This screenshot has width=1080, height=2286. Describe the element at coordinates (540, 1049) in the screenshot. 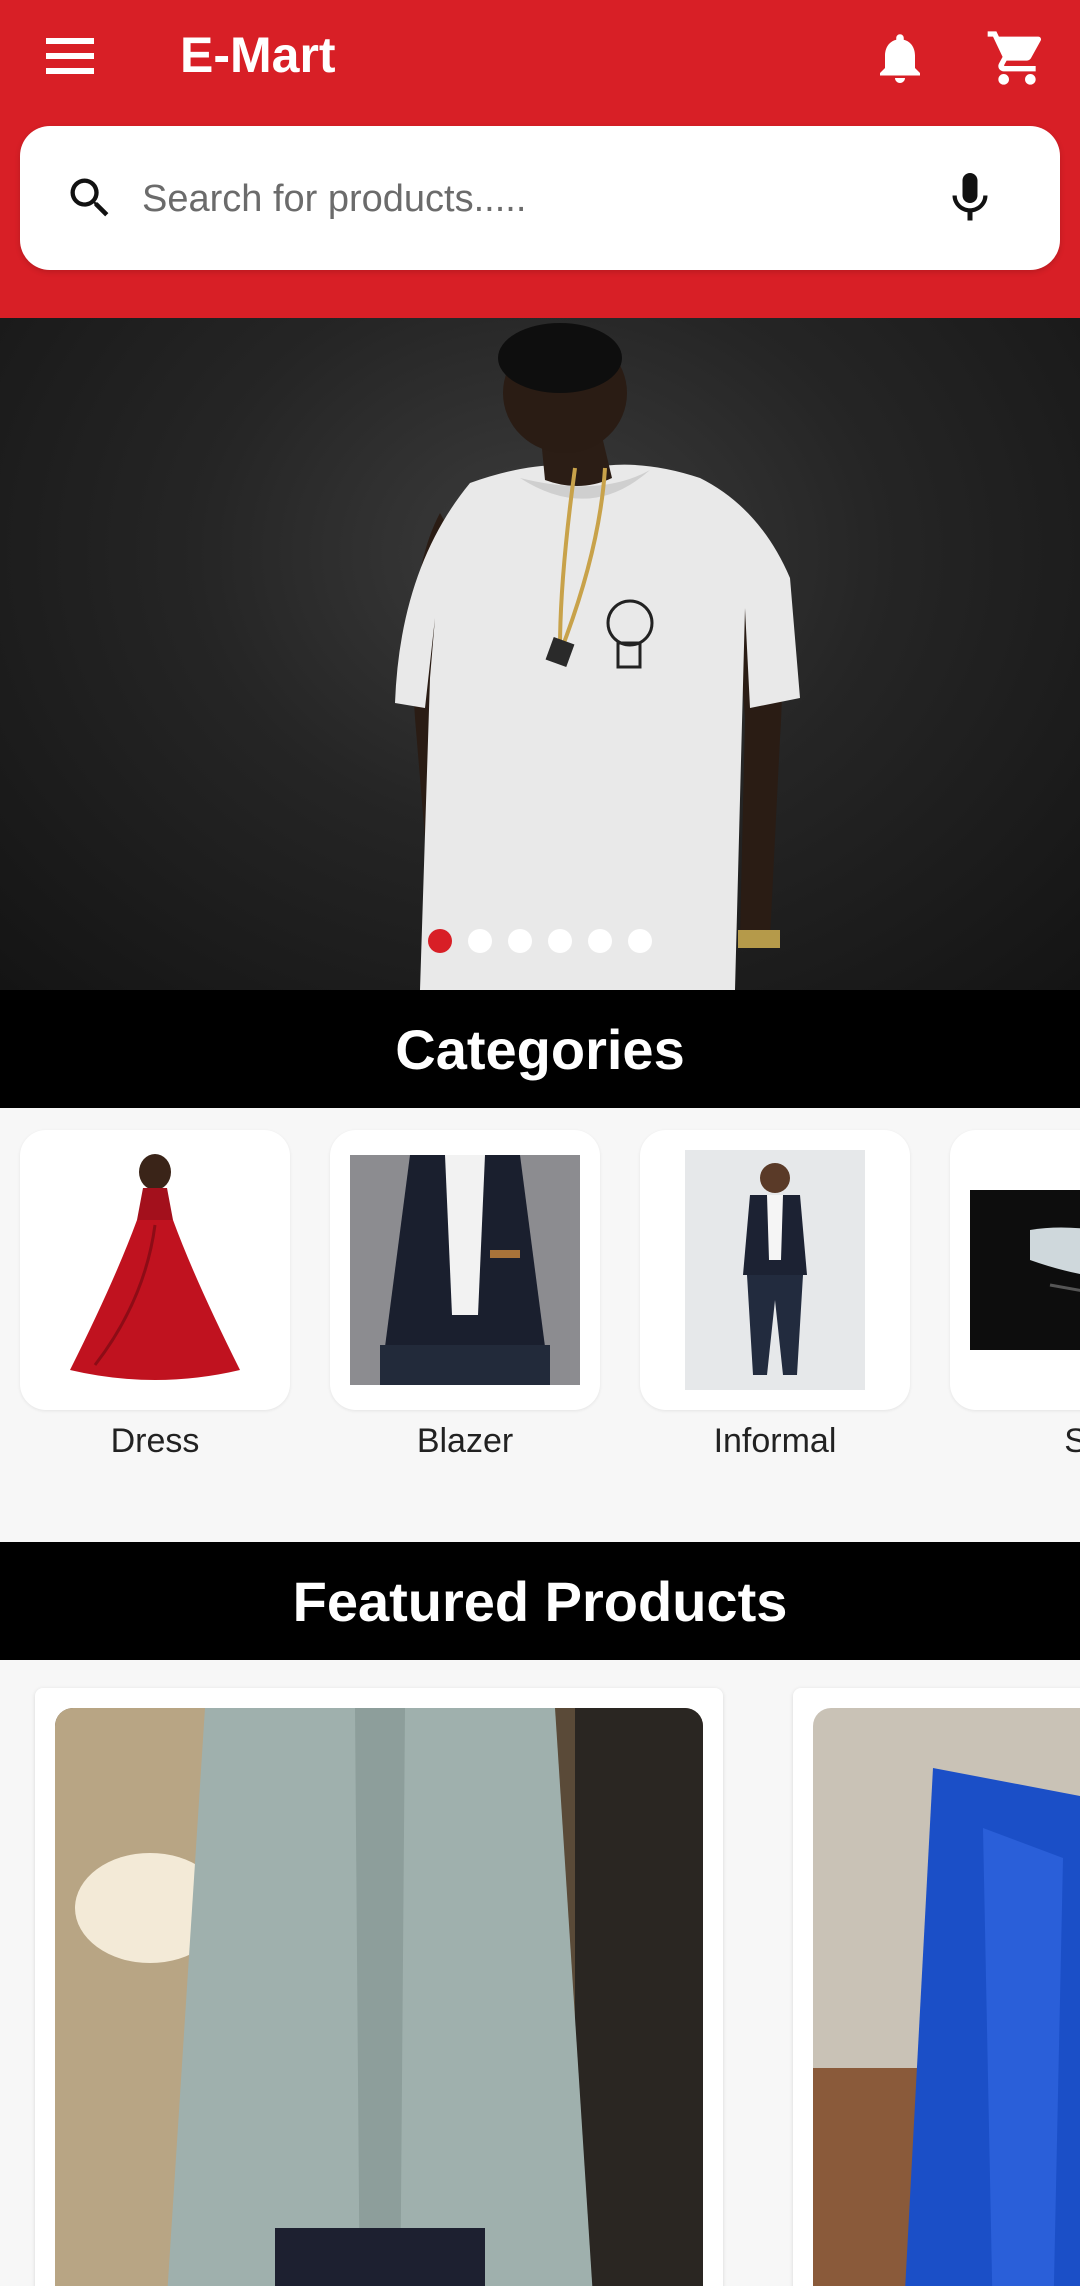

I see `categories-heading: Categories` at that location.